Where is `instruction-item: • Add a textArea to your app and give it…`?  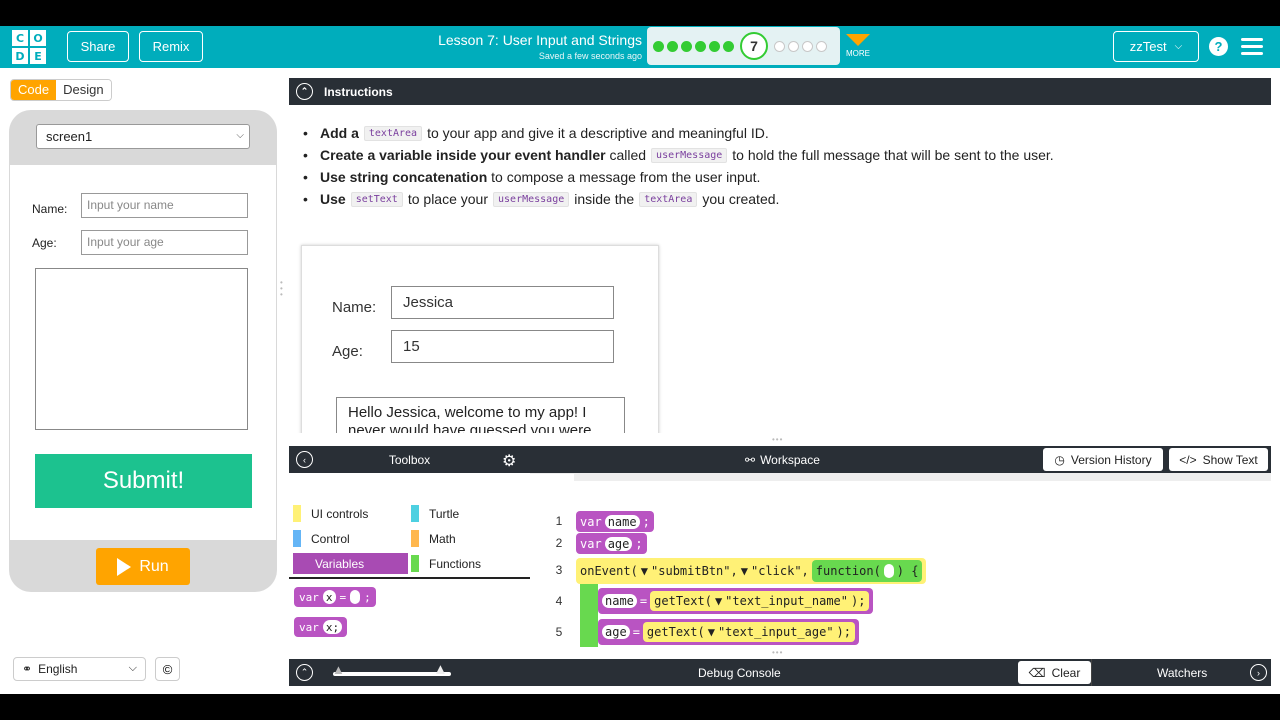
instruction-item: • Add a textArea to your app and give it… is located at coordinates (536, 133).